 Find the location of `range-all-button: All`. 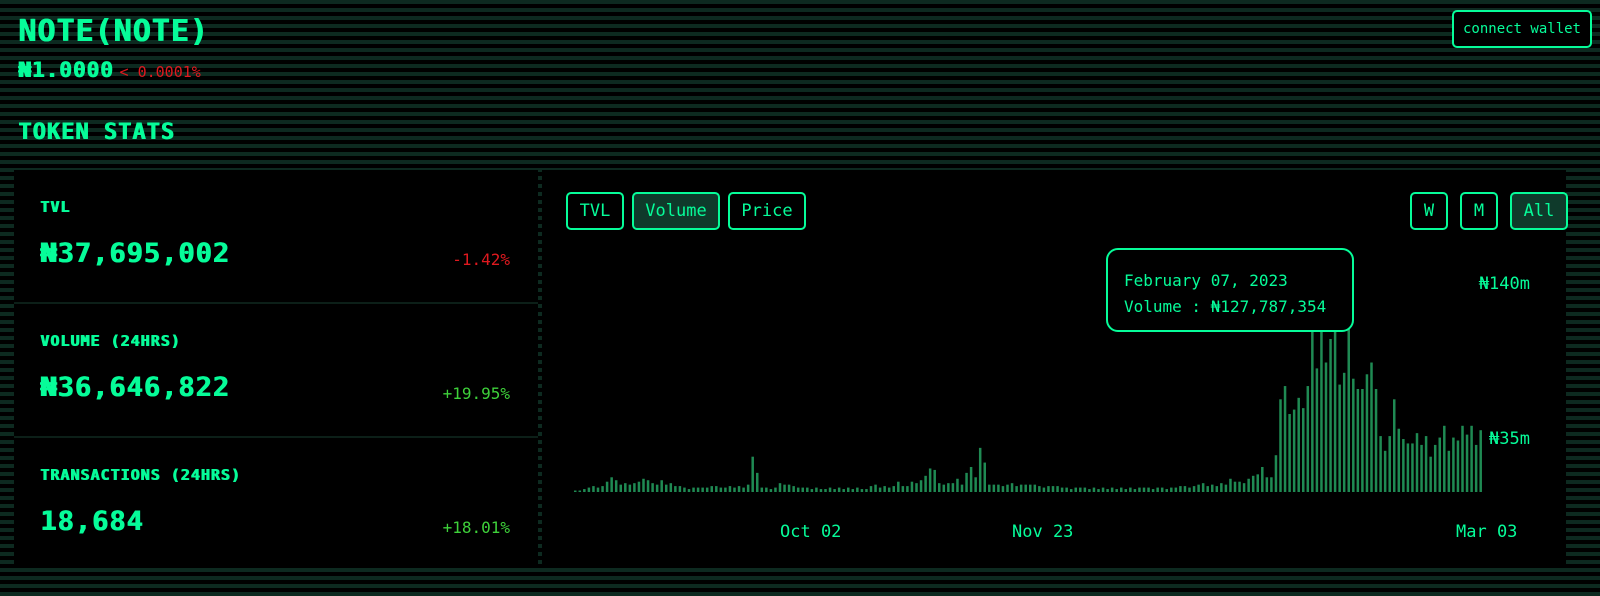

range-all-button: All is located at coordinates (1539, 211).